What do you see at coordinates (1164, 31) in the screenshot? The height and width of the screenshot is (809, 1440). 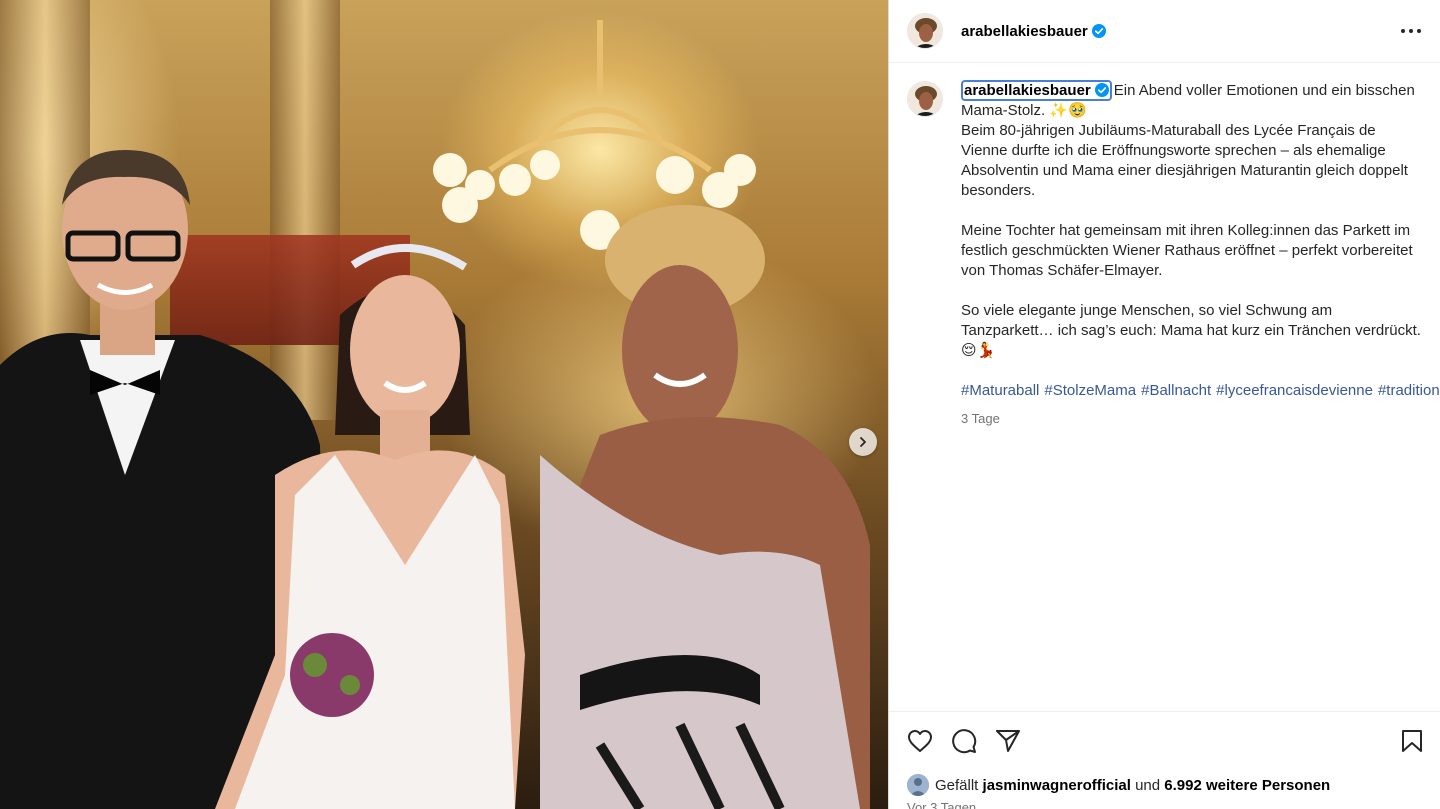 I see `post-header: arabellakiesbauer` at bounding box center [1164, 31].